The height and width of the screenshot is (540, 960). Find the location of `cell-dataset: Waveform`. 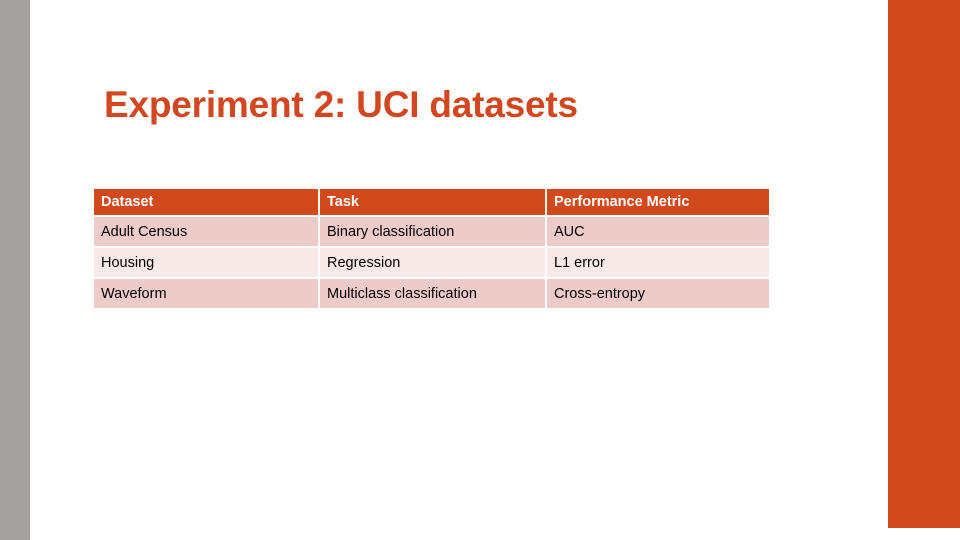

cell-dataset: Waveform is located at coordinates (206, 293).